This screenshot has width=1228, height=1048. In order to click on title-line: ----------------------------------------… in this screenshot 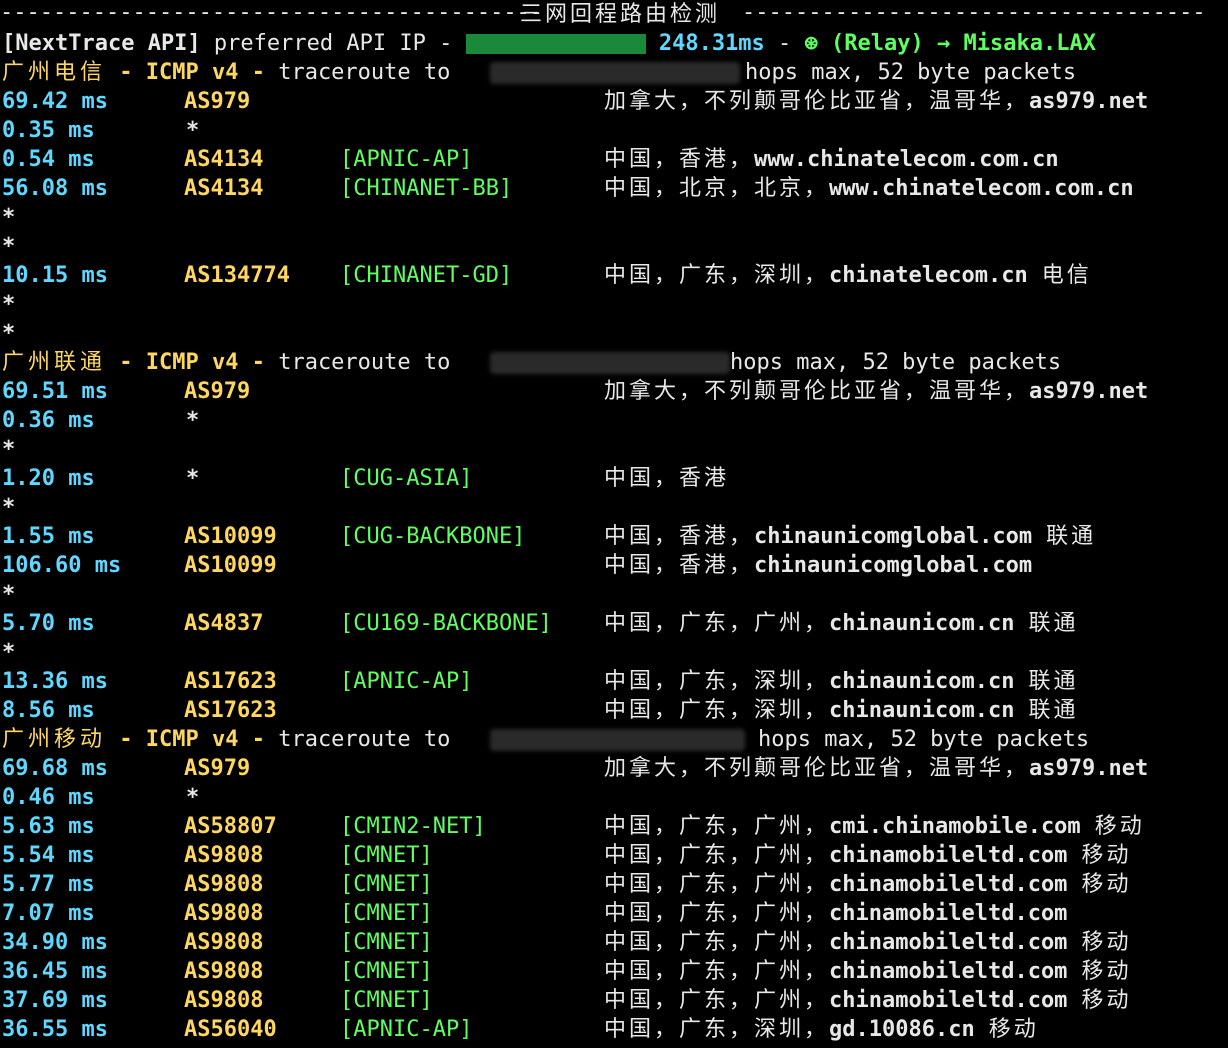, I will do `click(614, 14)`.